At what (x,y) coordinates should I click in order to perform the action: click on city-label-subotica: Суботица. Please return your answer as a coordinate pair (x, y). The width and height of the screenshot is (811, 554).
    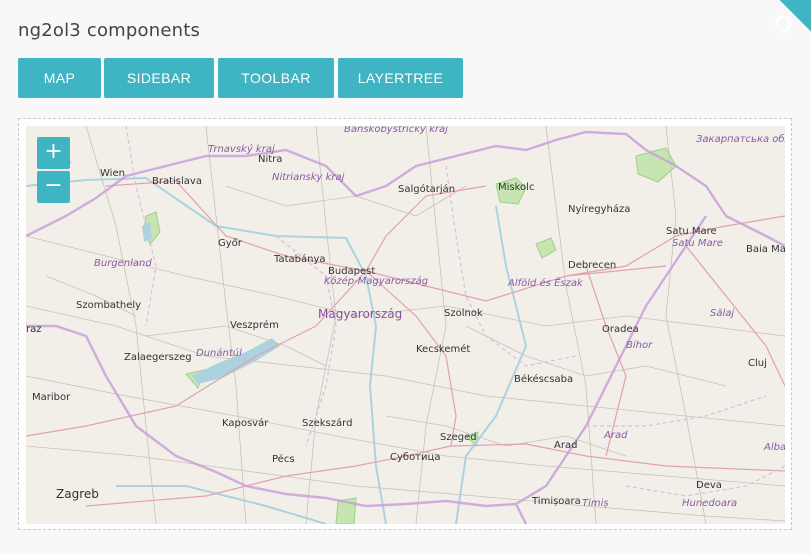
    Looking at the image, I should click on (415, 457).